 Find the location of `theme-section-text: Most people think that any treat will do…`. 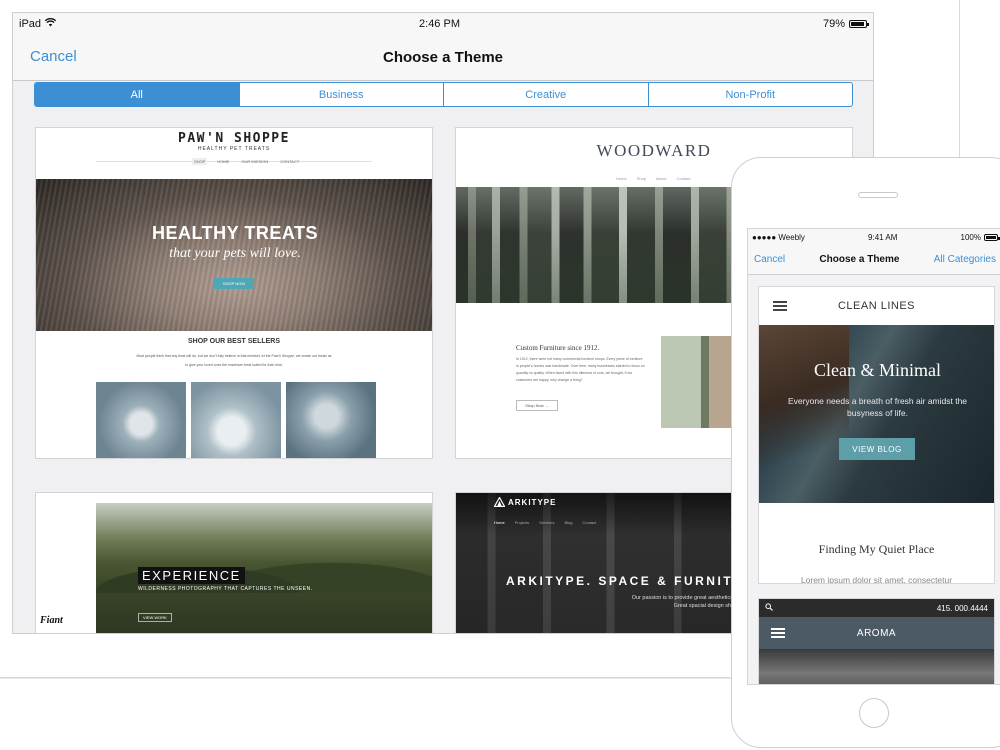

theme-section-text: Most people think that any treat will do… is located at coordinates (234, 360).